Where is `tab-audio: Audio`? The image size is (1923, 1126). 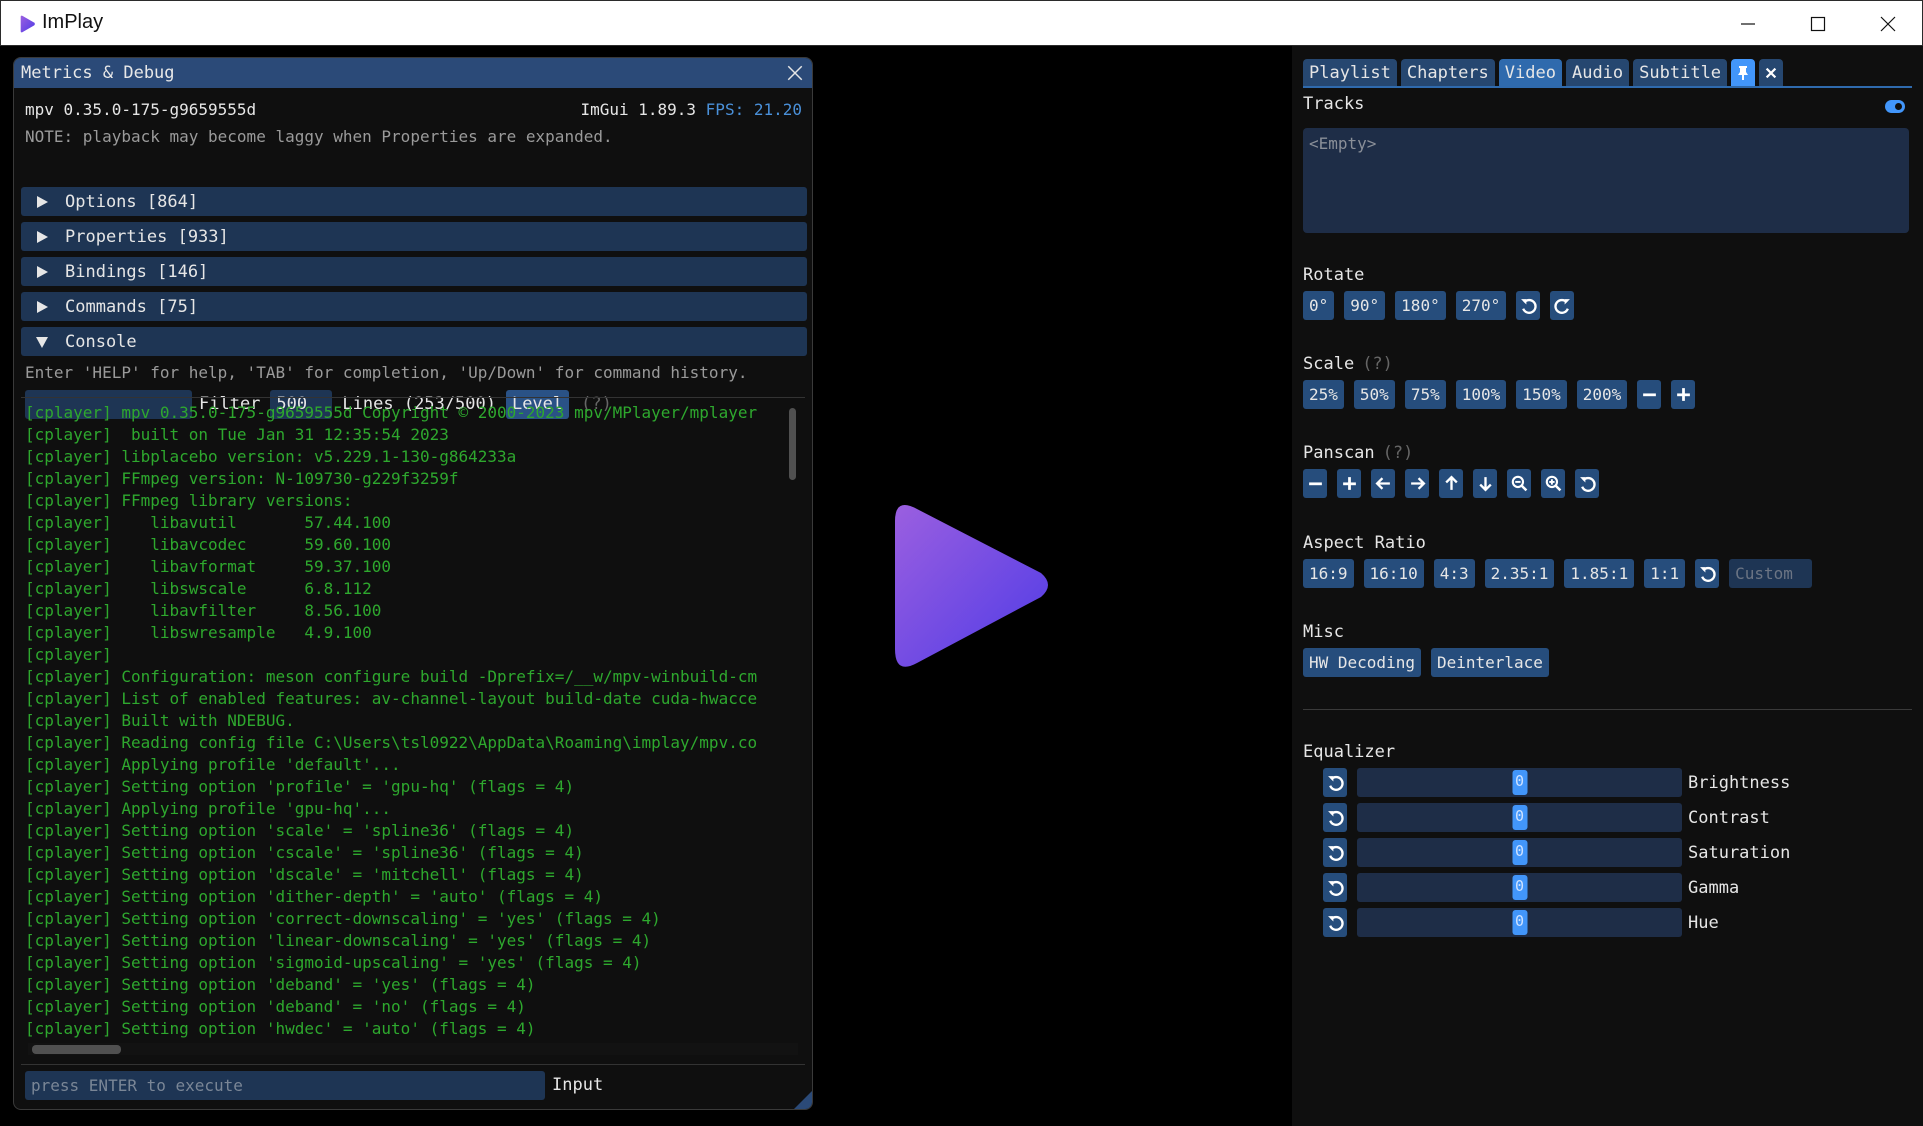 tab-audio: Audio is located at coordinates (1597, 72).